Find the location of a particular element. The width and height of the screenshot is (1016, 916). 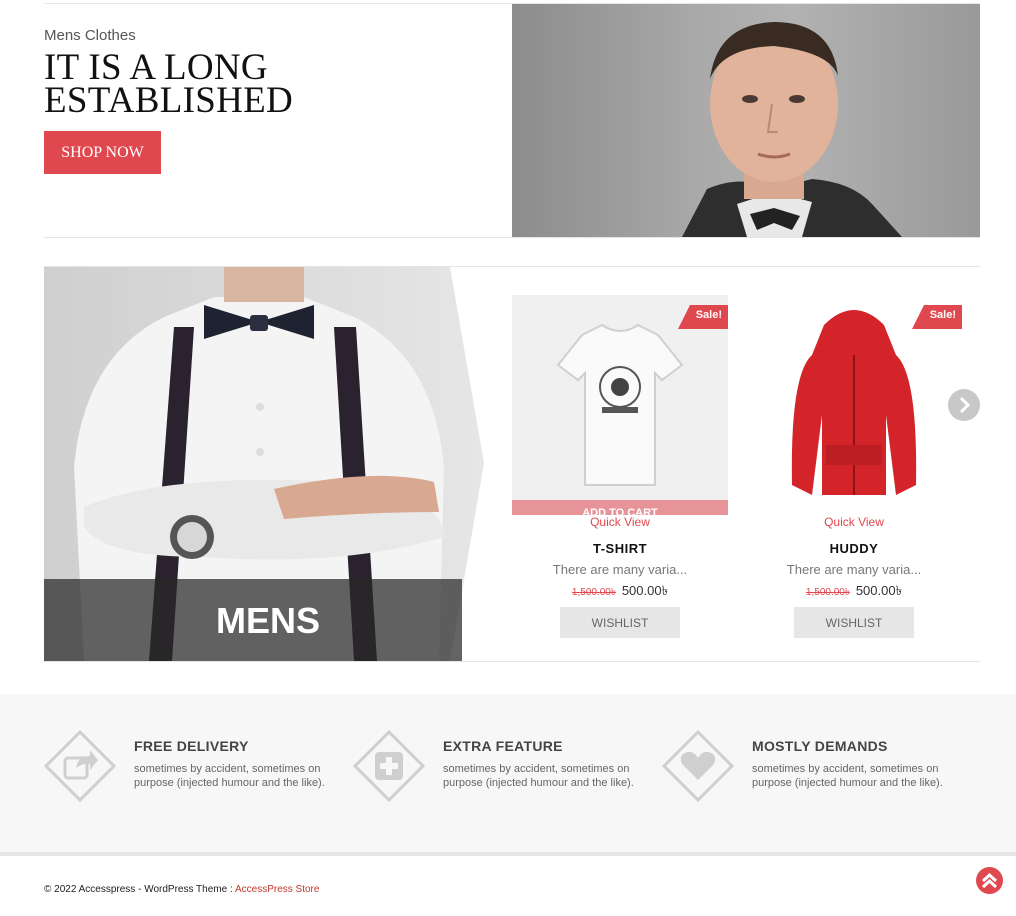

hero-bottom-divider is located at coordinates (512, 237).